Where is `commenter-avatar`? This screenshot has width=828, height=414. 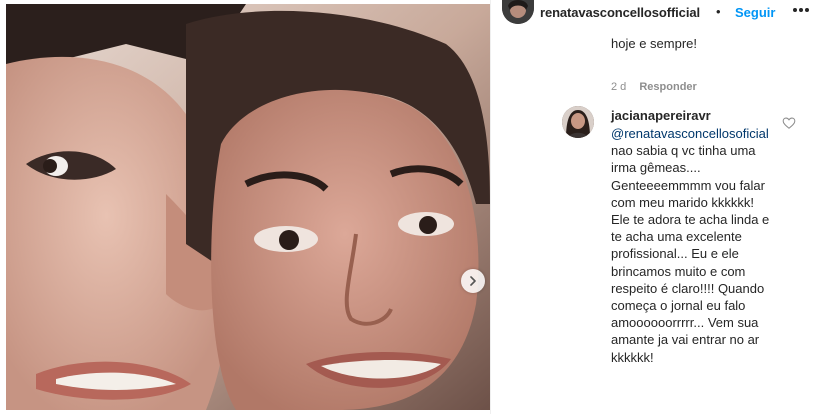
commenter-avatar is located at coordinates (578, 122).